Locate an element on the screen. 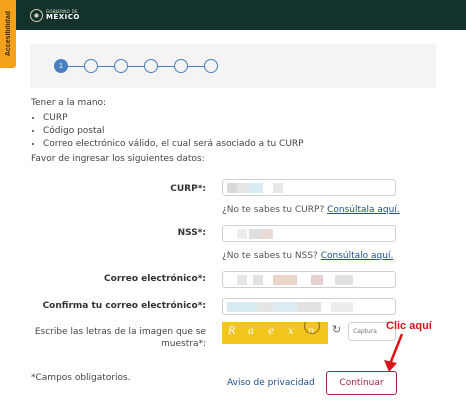 This screenshot has height=402, width=466. top-navigation-bar: GOBIERNO DE MÉXICO is located at coordinates (233, 15).